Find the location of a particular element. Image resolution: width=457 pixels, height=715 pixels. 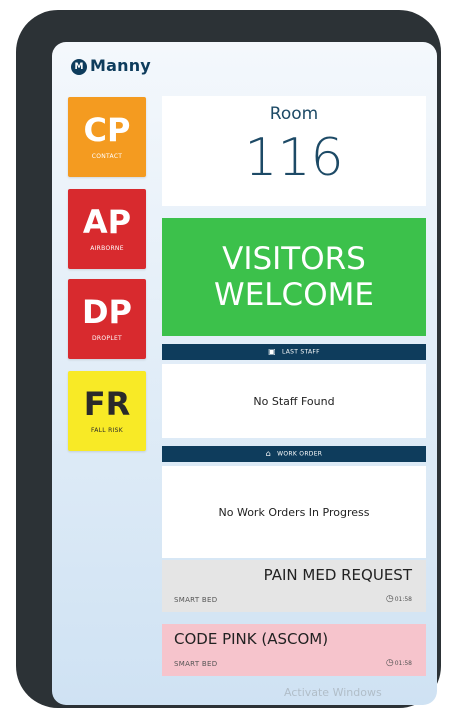

room-label: Room is located at coordinates (294, 114).